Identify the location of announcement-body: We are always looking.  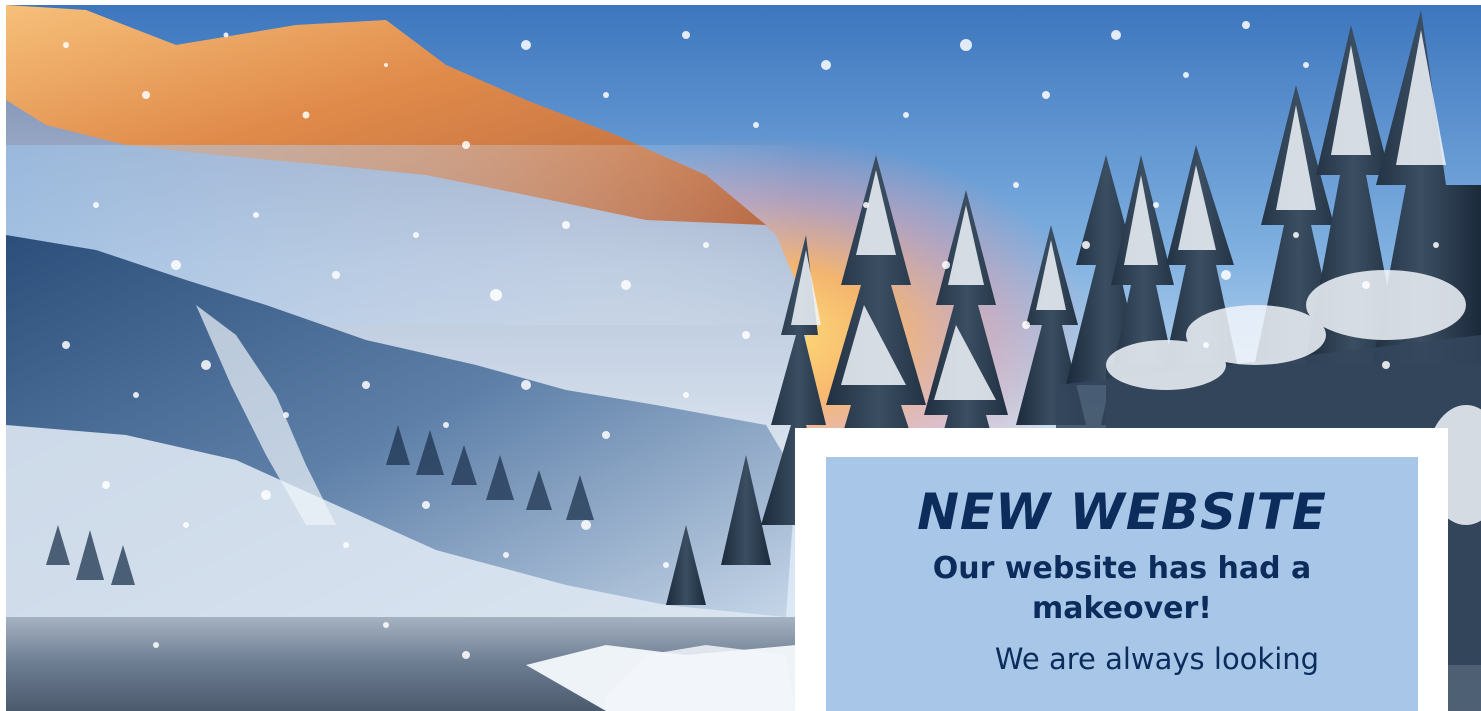
(1157, 659).